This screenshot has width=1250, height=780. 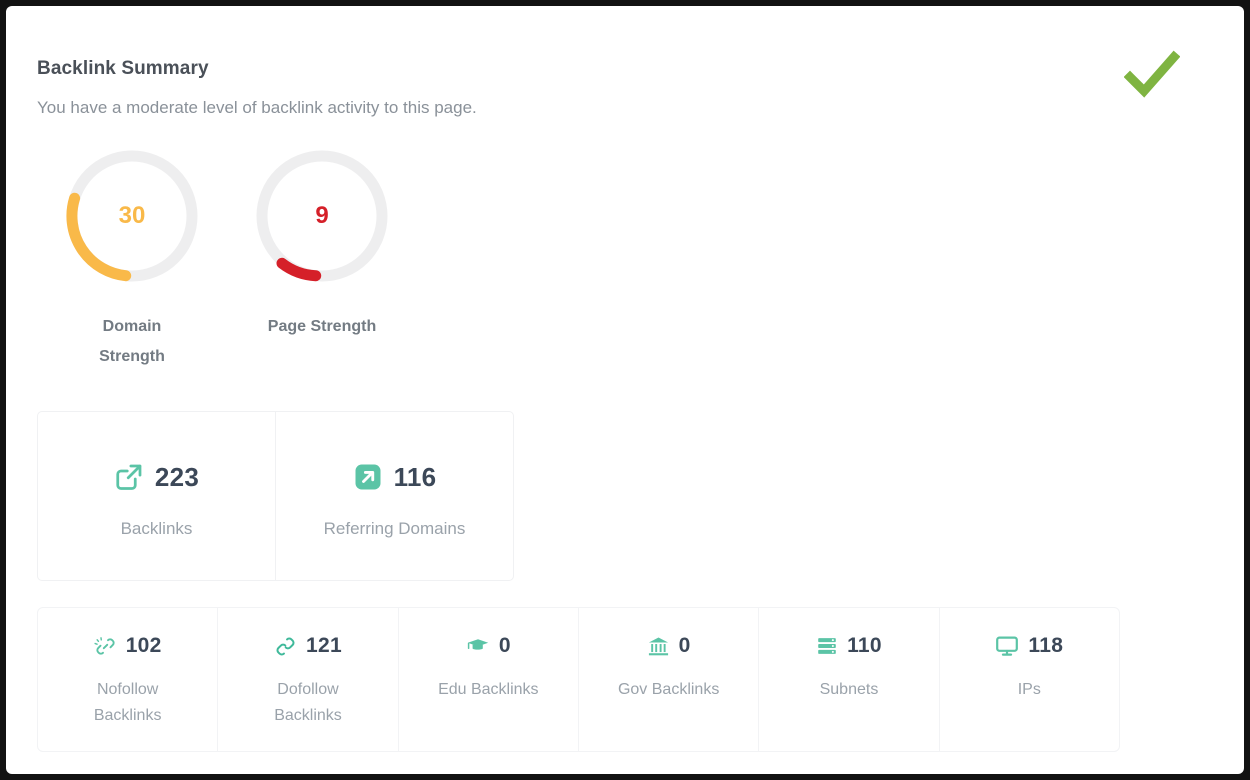 What do you see at coordinates (324, 646) in the screenshot?
I see `stat-value: 121` at bounding box center [324, 646].